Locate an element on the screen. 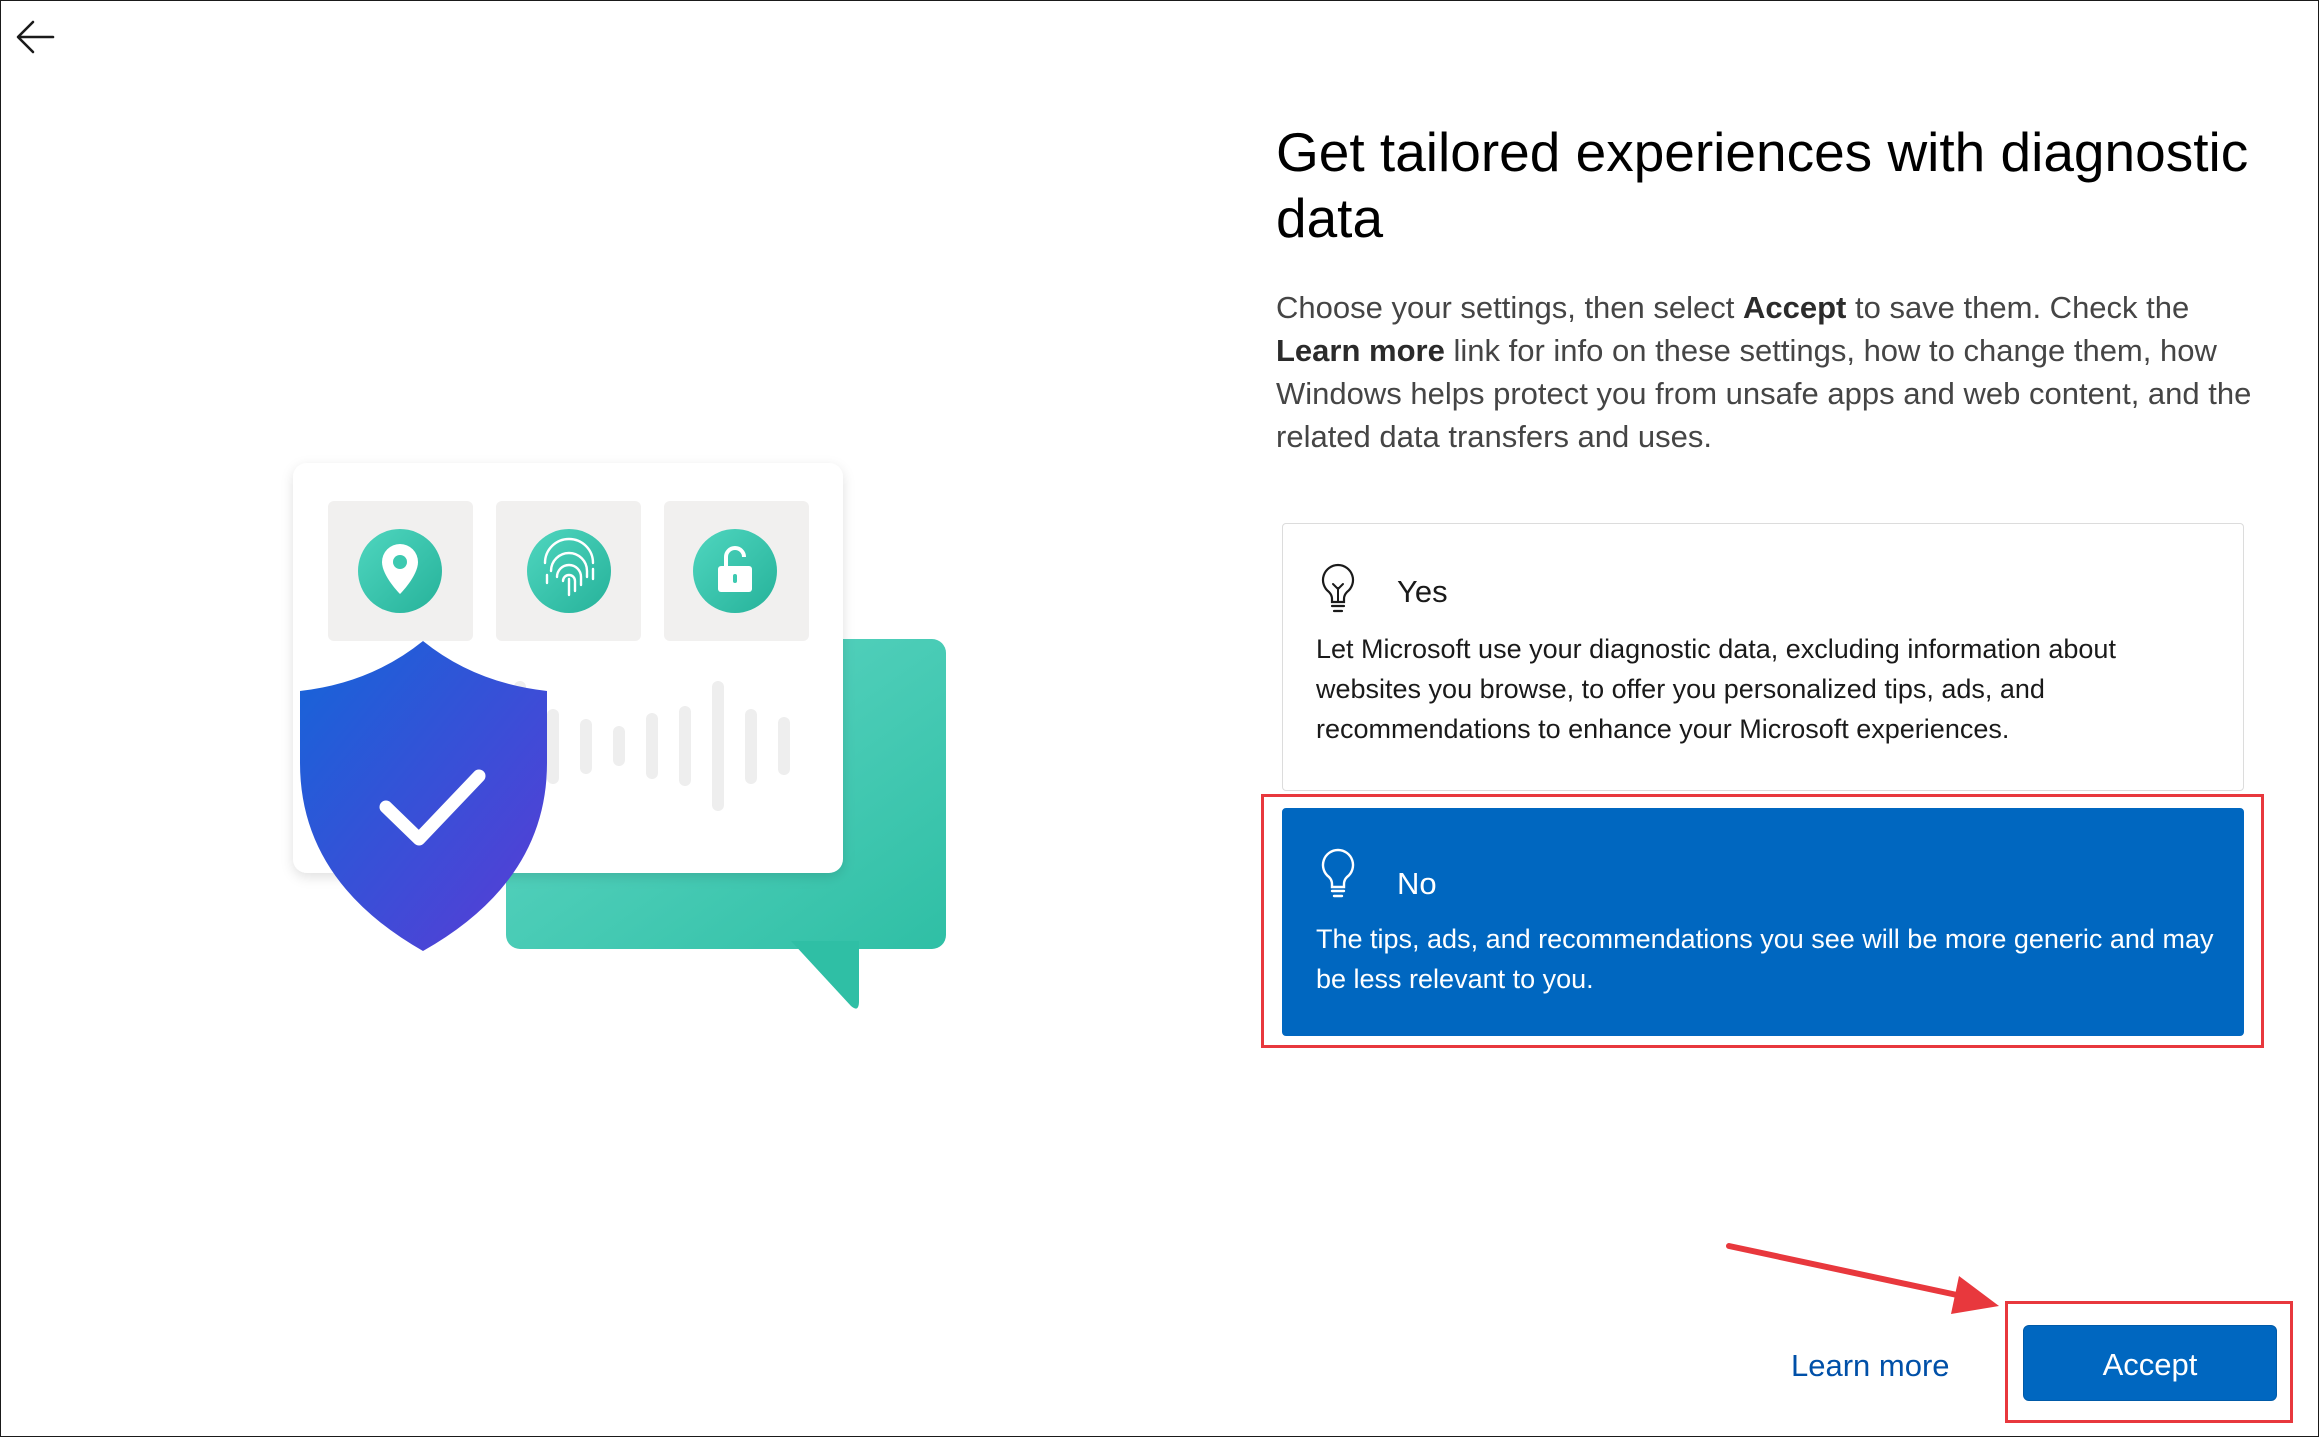  back-arrow-icon is located at coordinates (35, 37).